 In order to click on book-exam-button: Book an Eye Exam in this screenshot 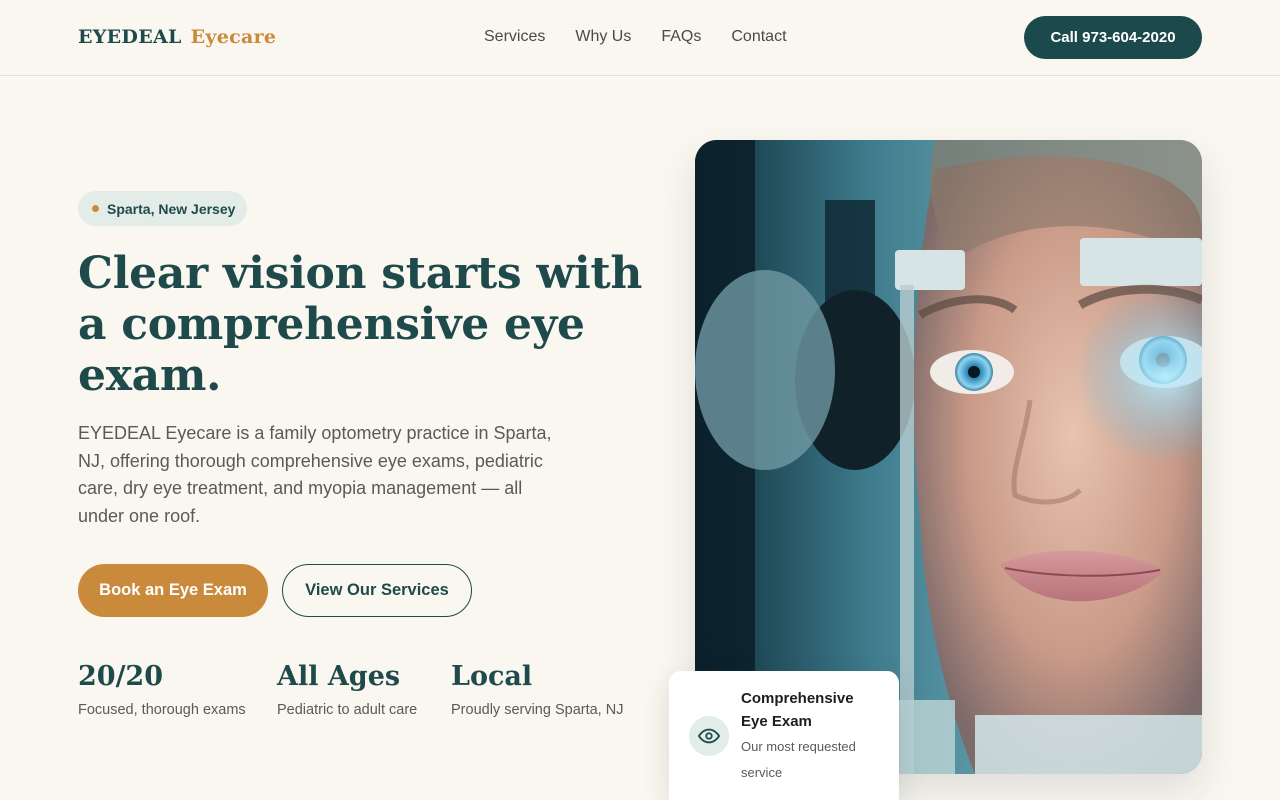, I will do `click(173, 590)`.